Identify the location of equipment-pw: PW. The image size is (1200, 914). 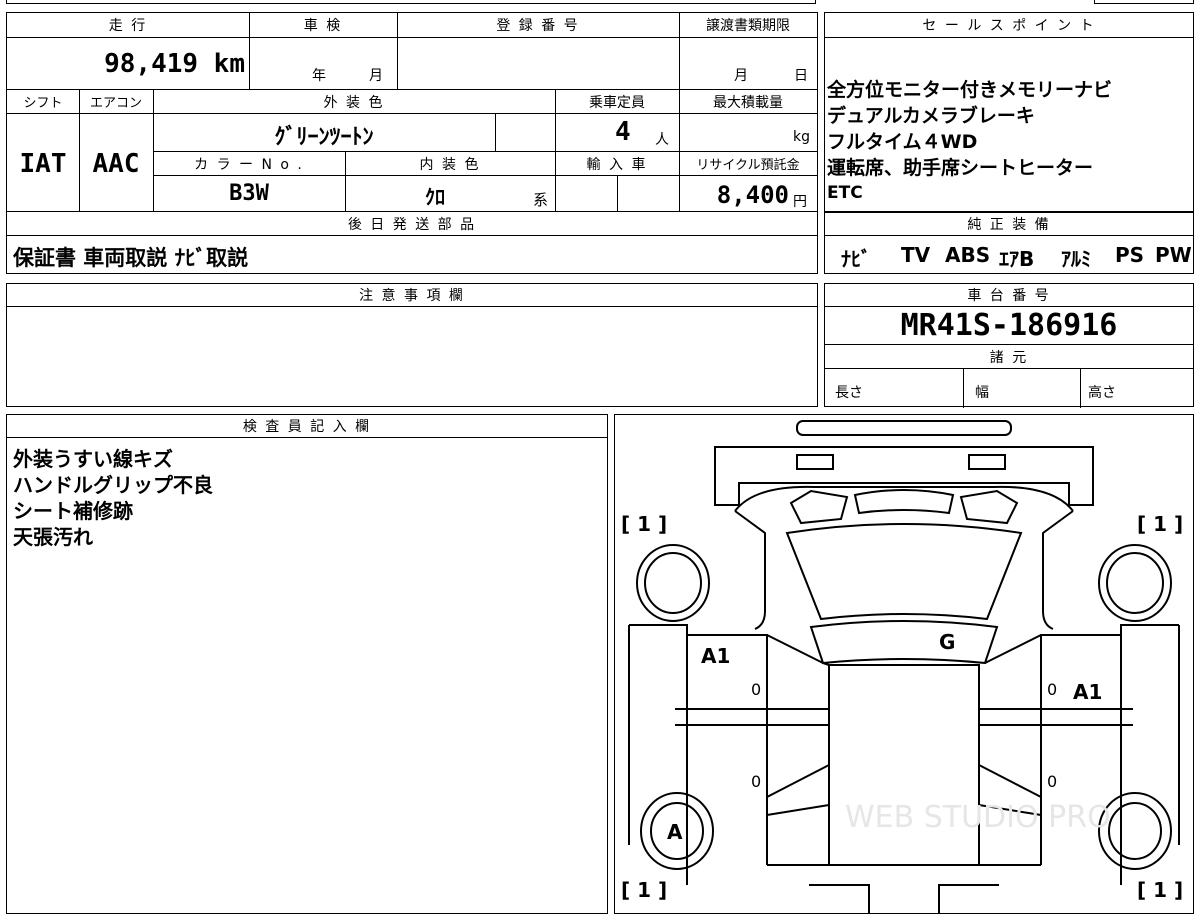
(1173, 255).